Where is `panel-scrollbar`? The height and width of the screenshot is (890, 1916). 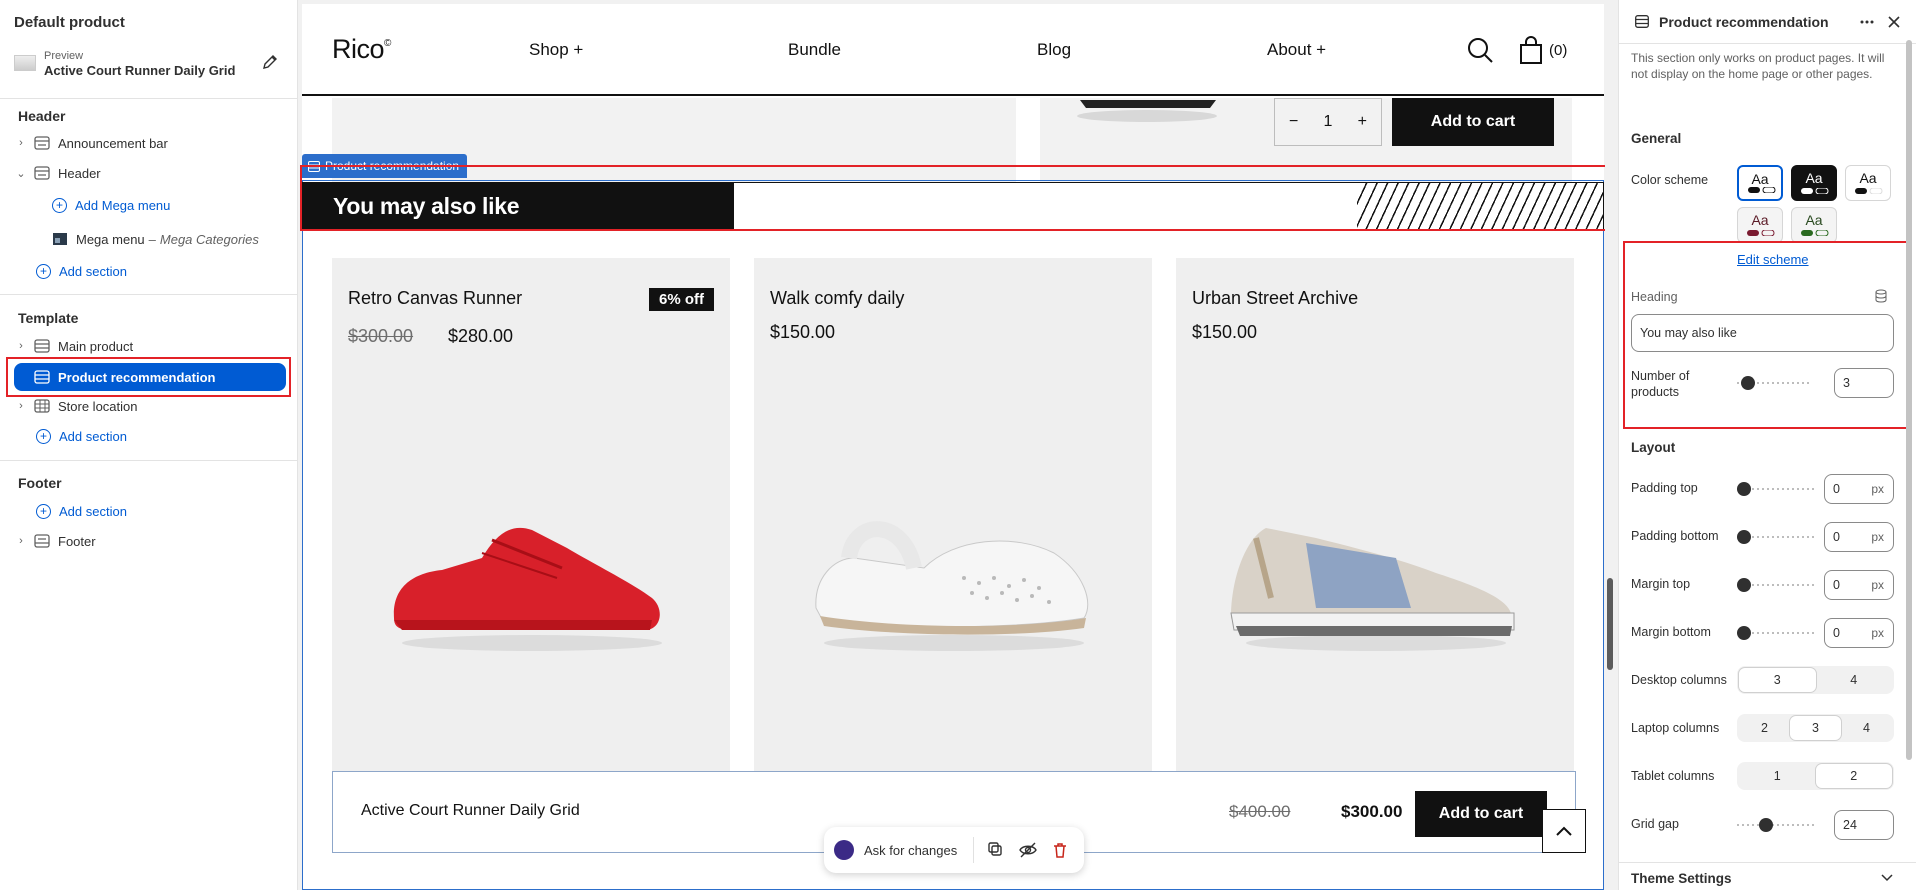
panel-scrollbar is located at coordinates (1909, 410).